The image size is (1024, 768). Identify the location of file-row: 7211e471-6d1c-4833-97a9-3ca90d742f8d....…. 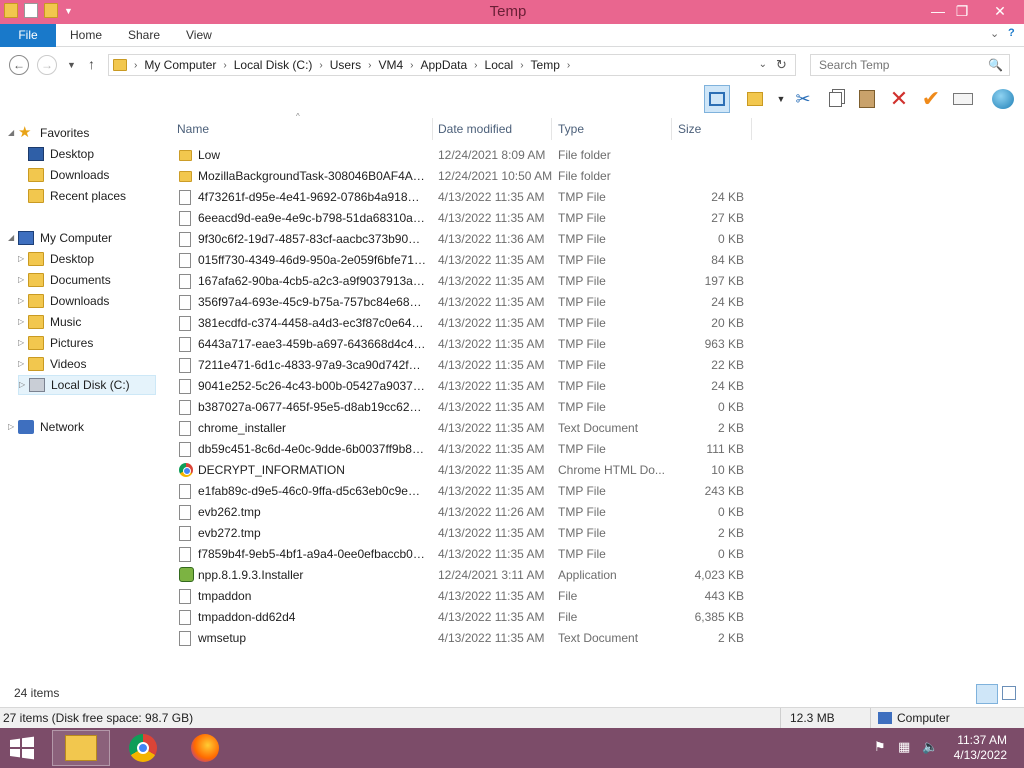
(463, 365).